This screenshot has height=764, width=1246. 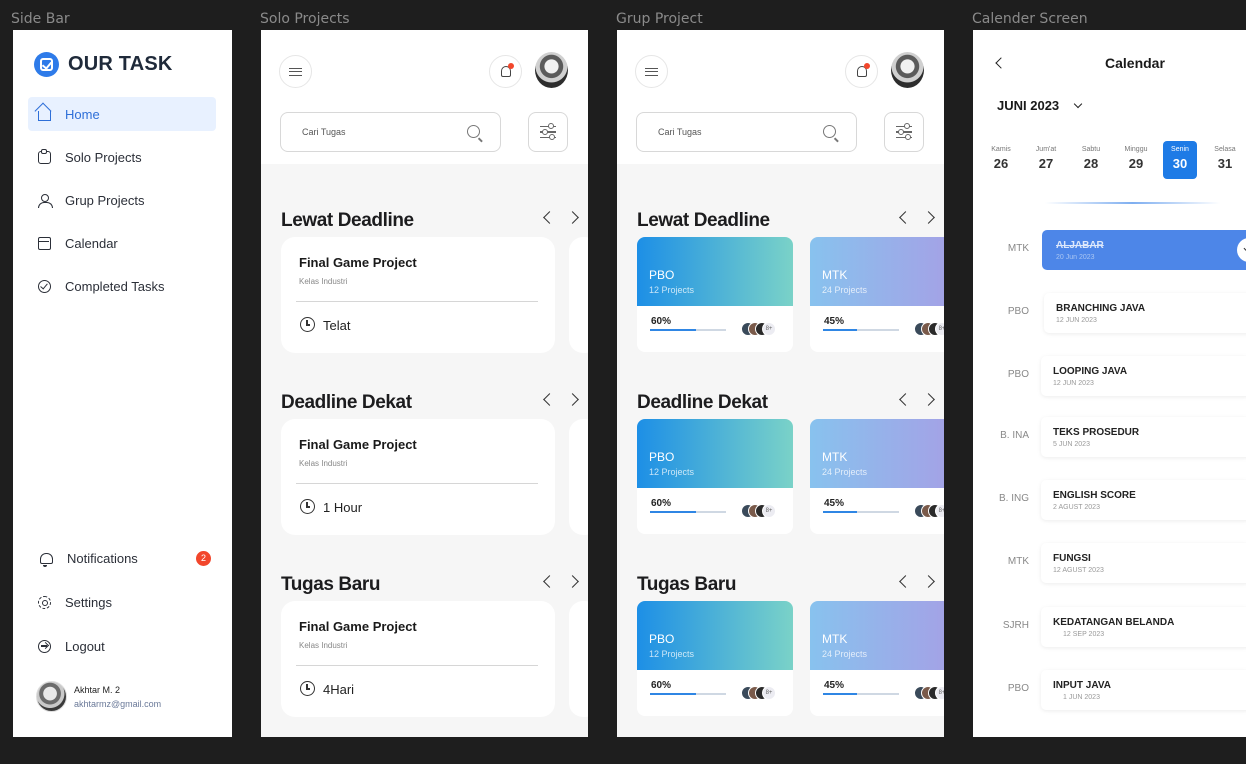 I want to click on day-item: Jum'at 27, so click(x=1046, y=160).